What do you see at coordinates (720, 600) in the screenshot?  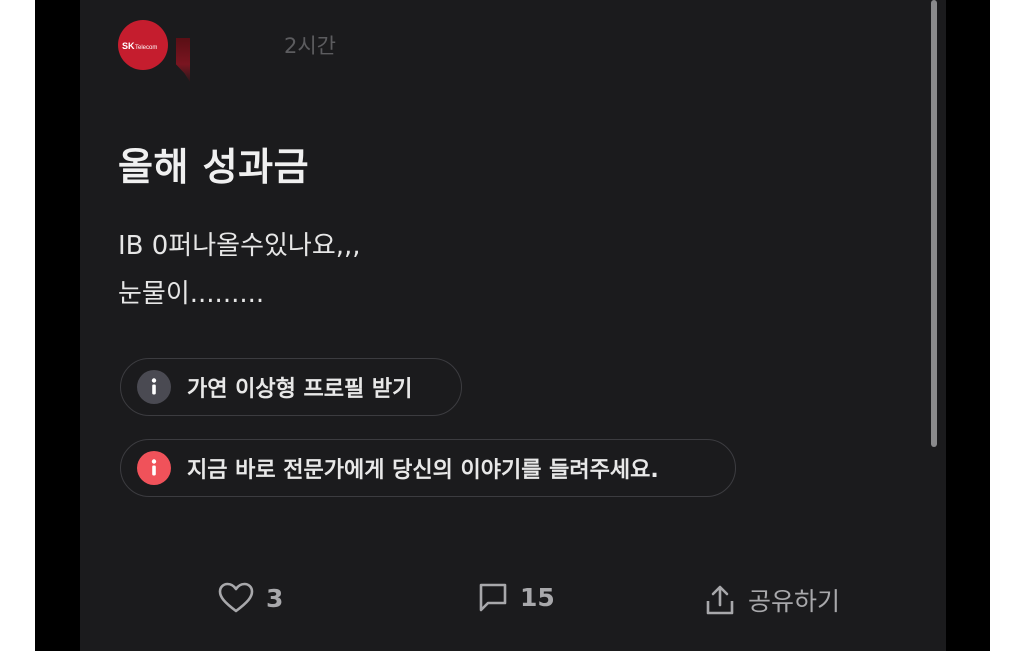 I see `share-icon` at bounding box center [720, 600].